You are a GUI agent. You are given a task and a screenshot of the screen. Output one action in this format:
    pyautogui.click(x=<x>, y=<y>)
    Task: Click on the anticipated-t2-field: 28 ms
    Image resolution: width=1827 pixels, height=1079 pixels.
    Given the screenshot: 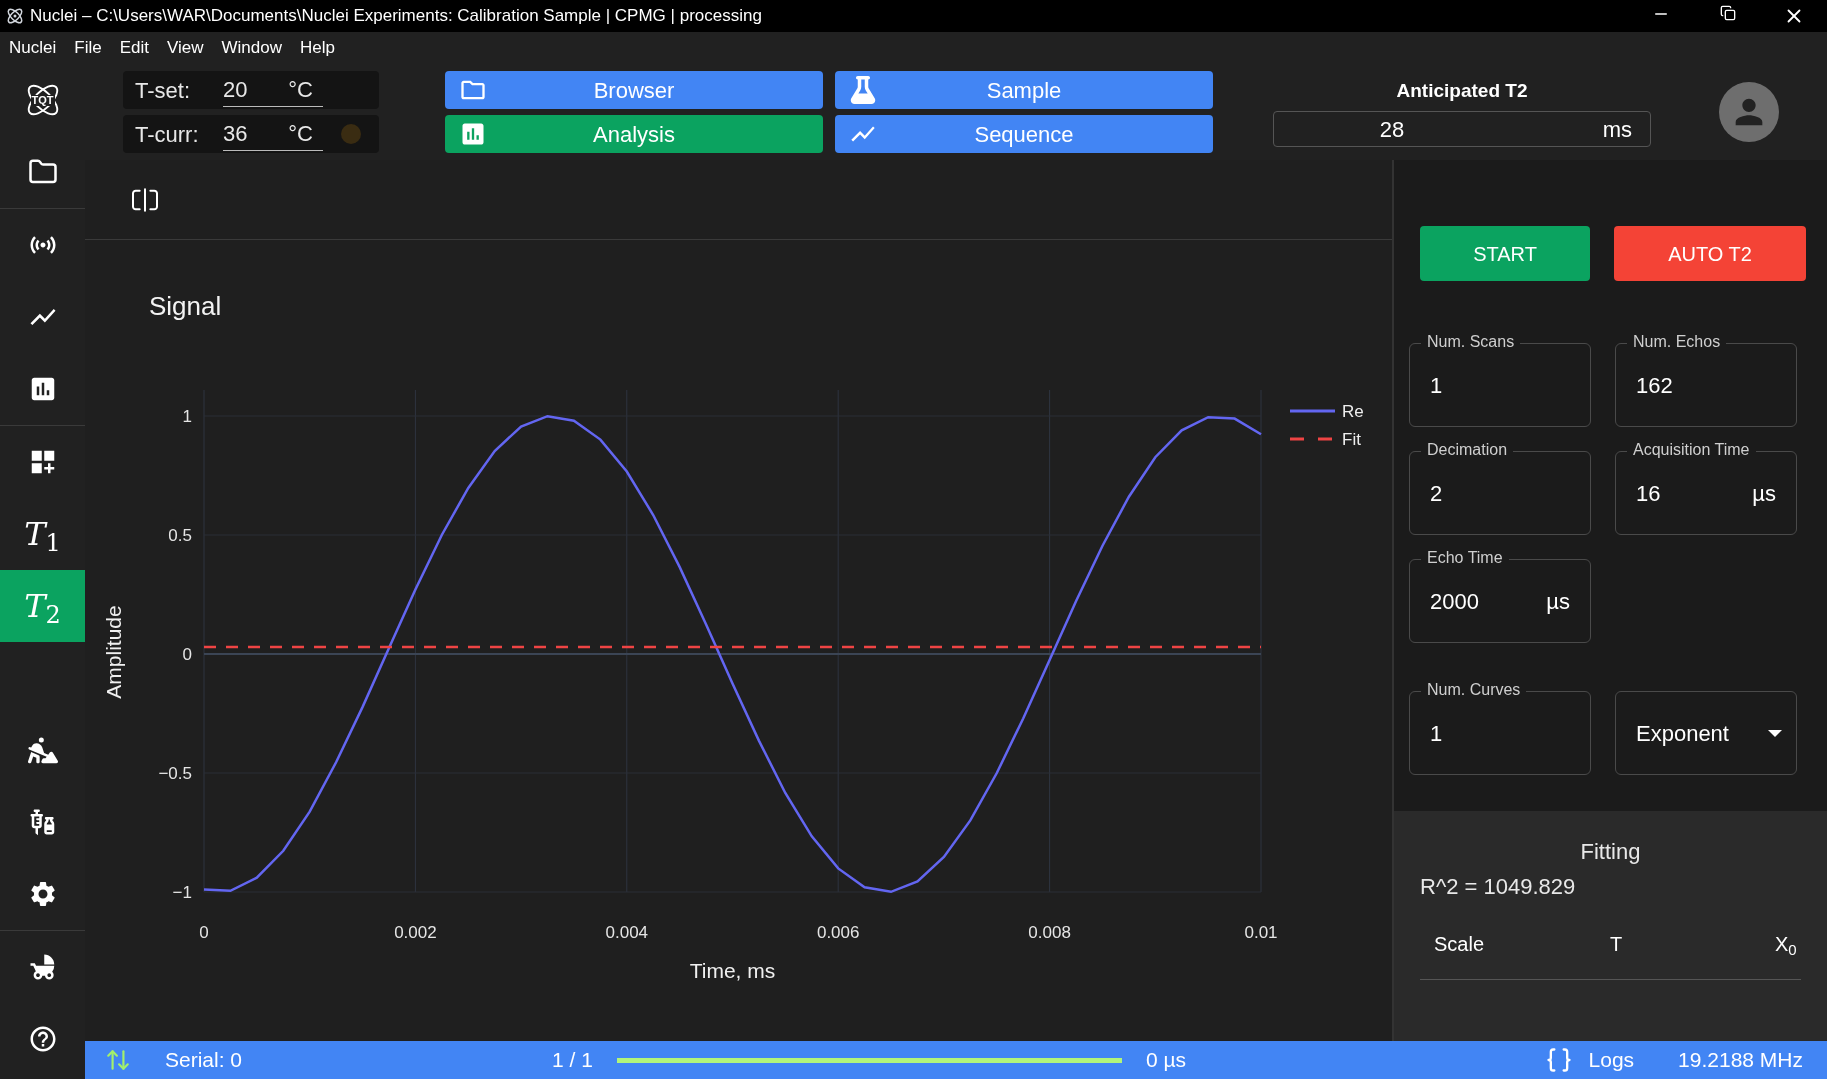 What is the action you would take?
    pyautogui.click(x=1462, y=129)
    